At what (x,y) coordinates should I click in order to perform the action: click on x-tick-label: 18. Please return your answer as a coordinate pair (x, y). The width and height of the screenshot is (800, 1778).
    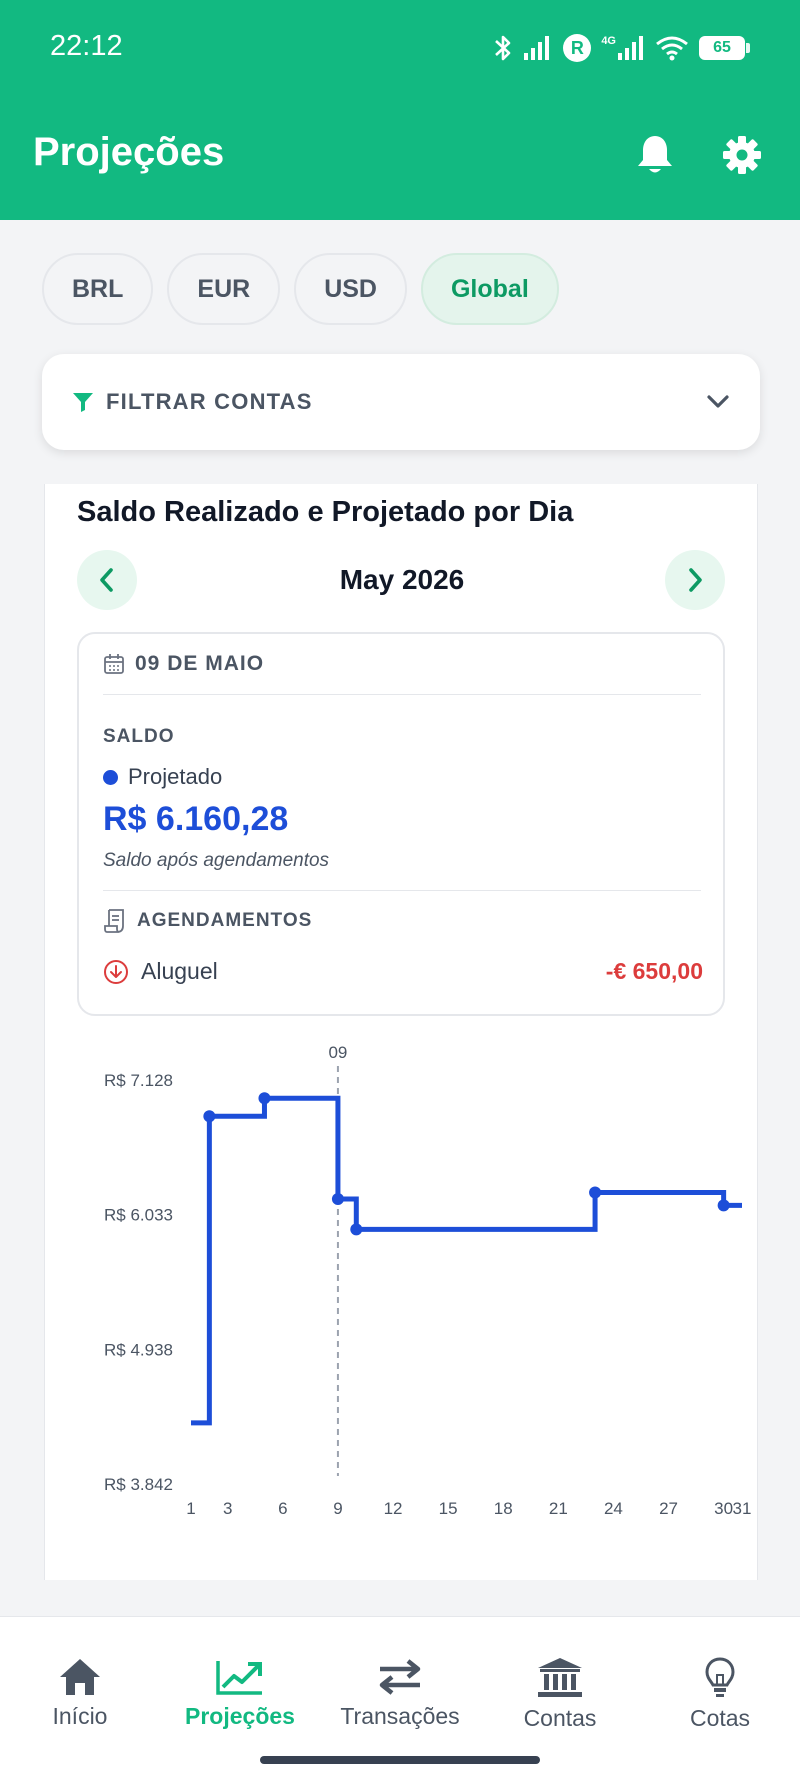
    Looking at the image, I should click on (503, 1508).